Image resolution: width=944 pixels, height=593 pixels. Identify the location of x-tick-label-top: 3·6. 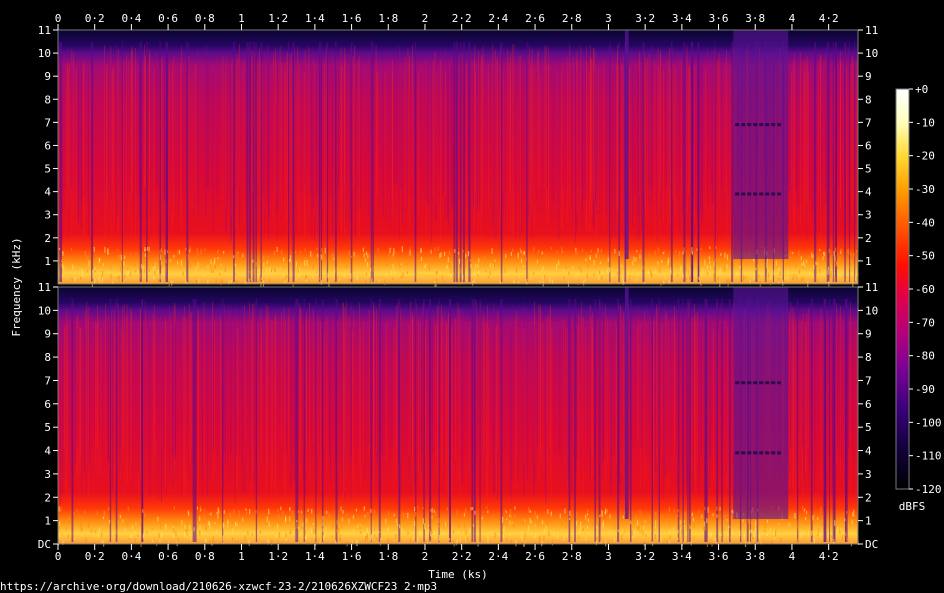
(719, 18).